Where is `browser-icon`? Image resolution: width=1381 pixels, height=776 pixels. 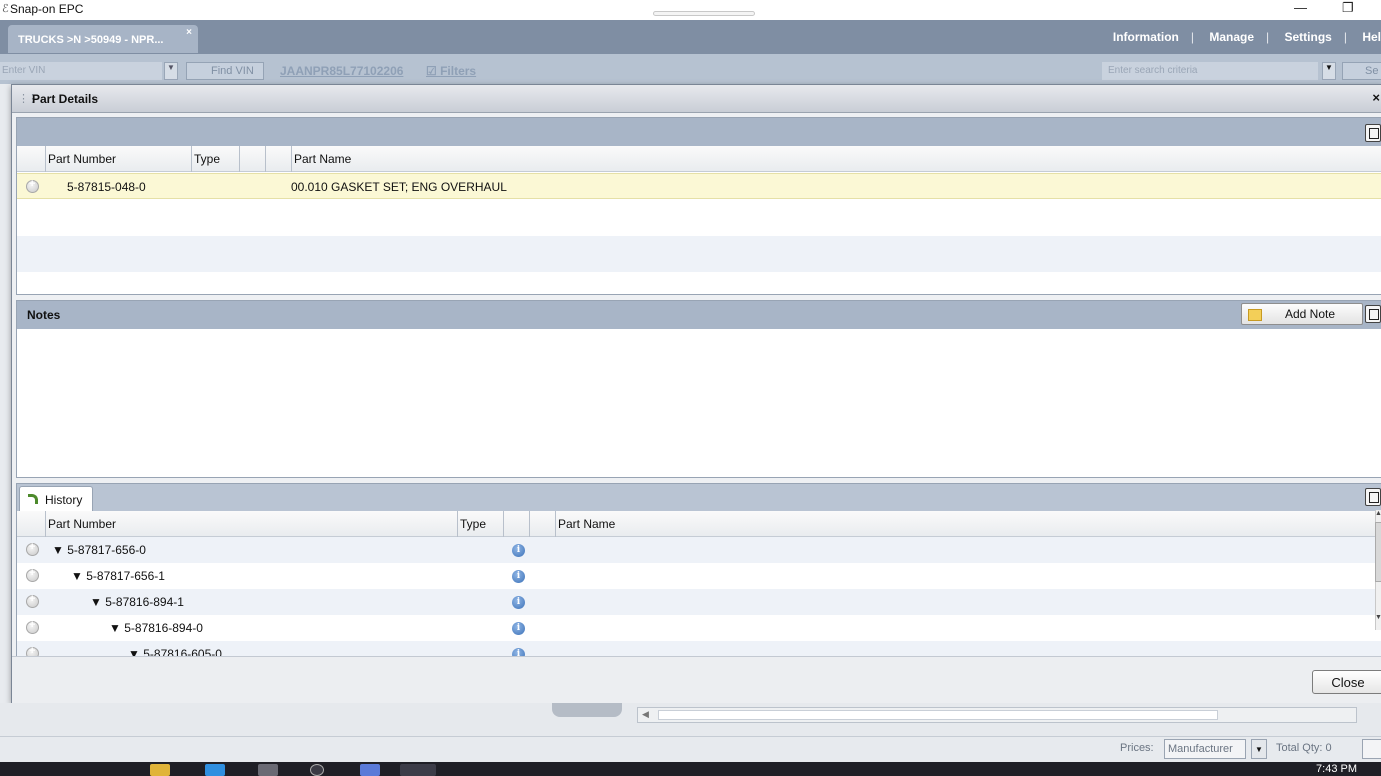 browser-icon is located at coordinates (317, 770).